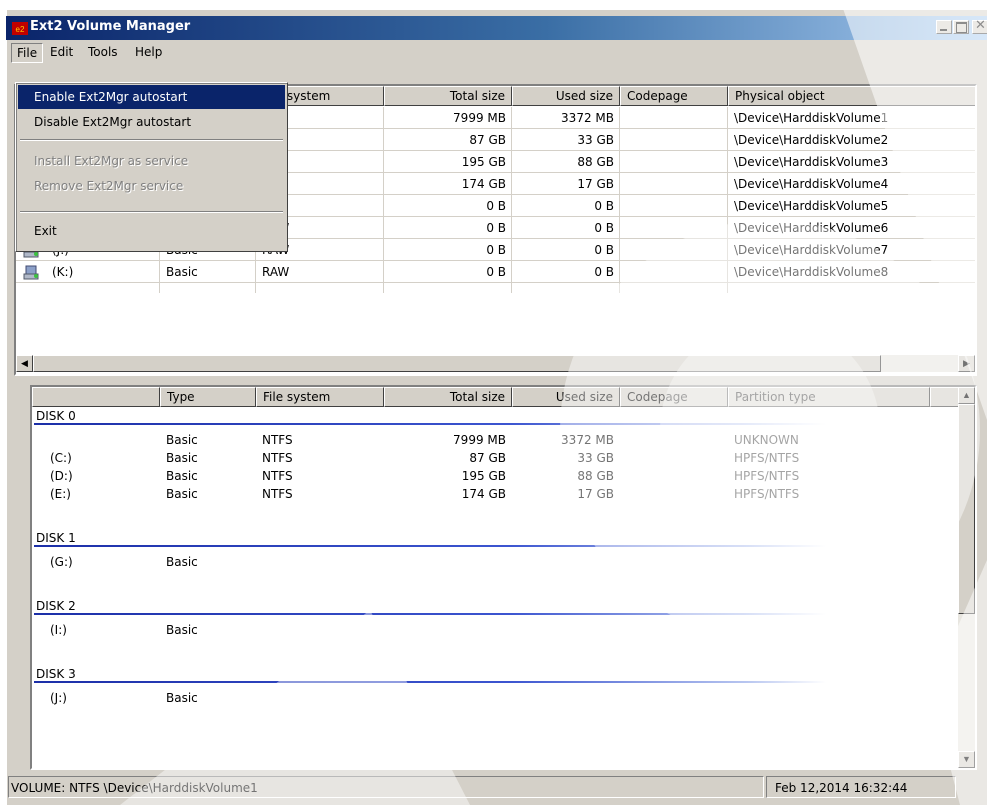  I want to click on partition-row: (G:) Basic, so click(482, 562).